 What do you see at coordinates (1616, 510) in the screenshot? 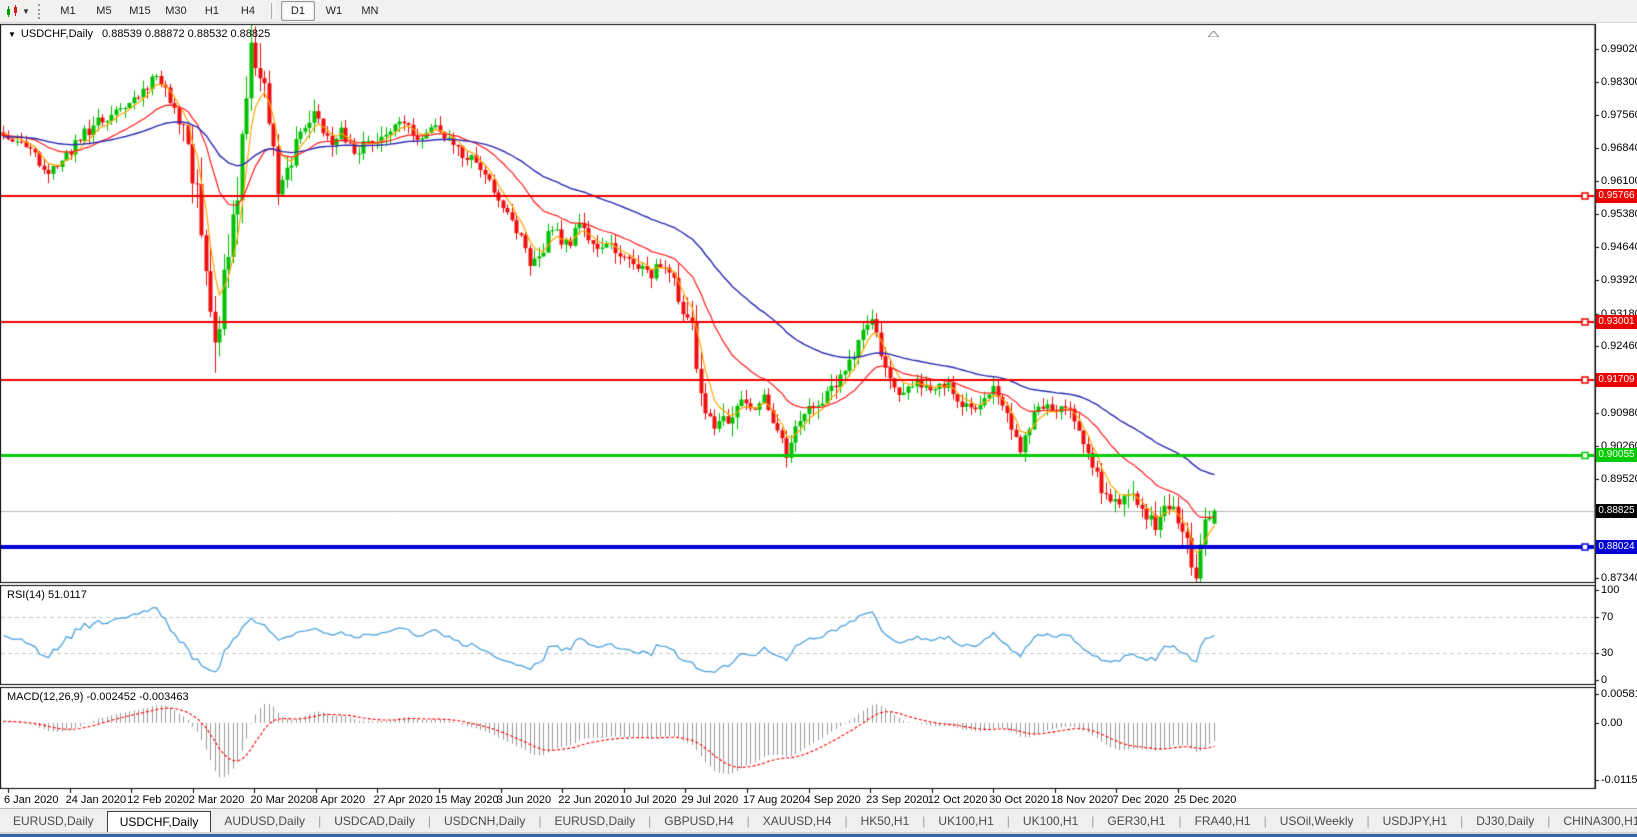
I see `current-price-box: 0.88825` at bounding box center [1616, 510].